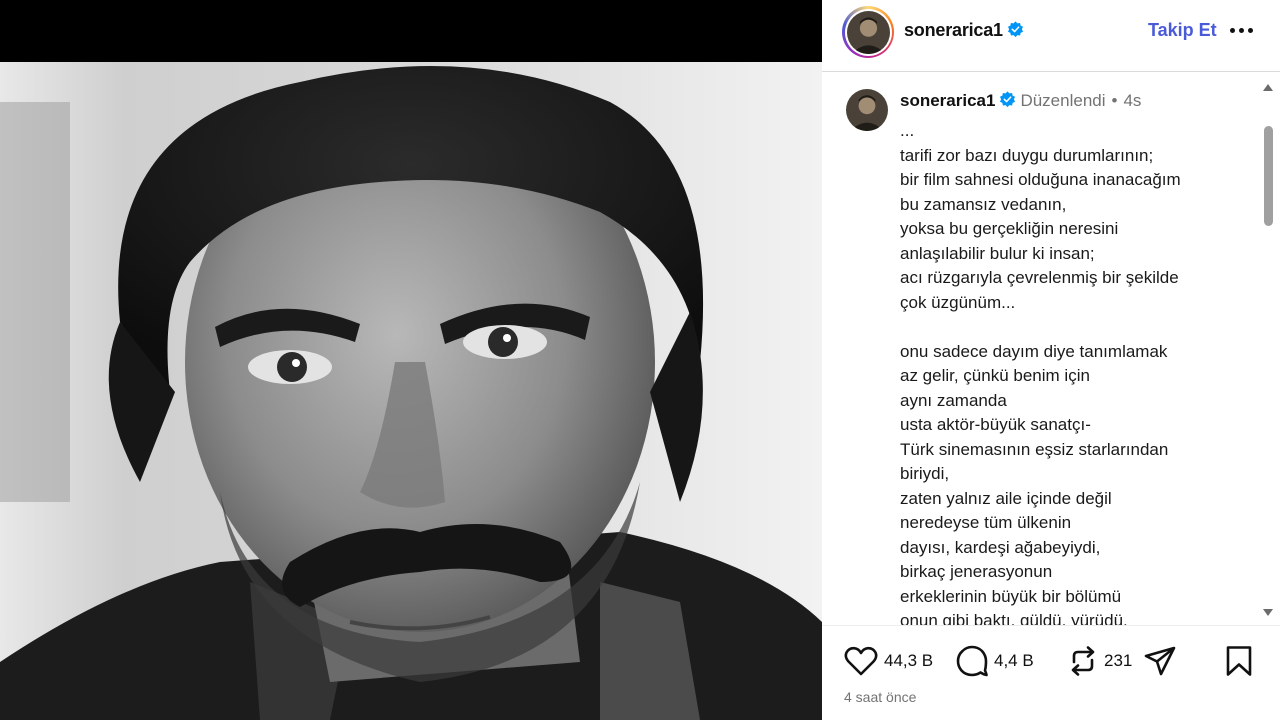 The image size is (1280, 720). What do you see at coordinates (1182, 30) in the screenshot?
I see `follow-button: Takip Et` at bounding box center [1182, 30].